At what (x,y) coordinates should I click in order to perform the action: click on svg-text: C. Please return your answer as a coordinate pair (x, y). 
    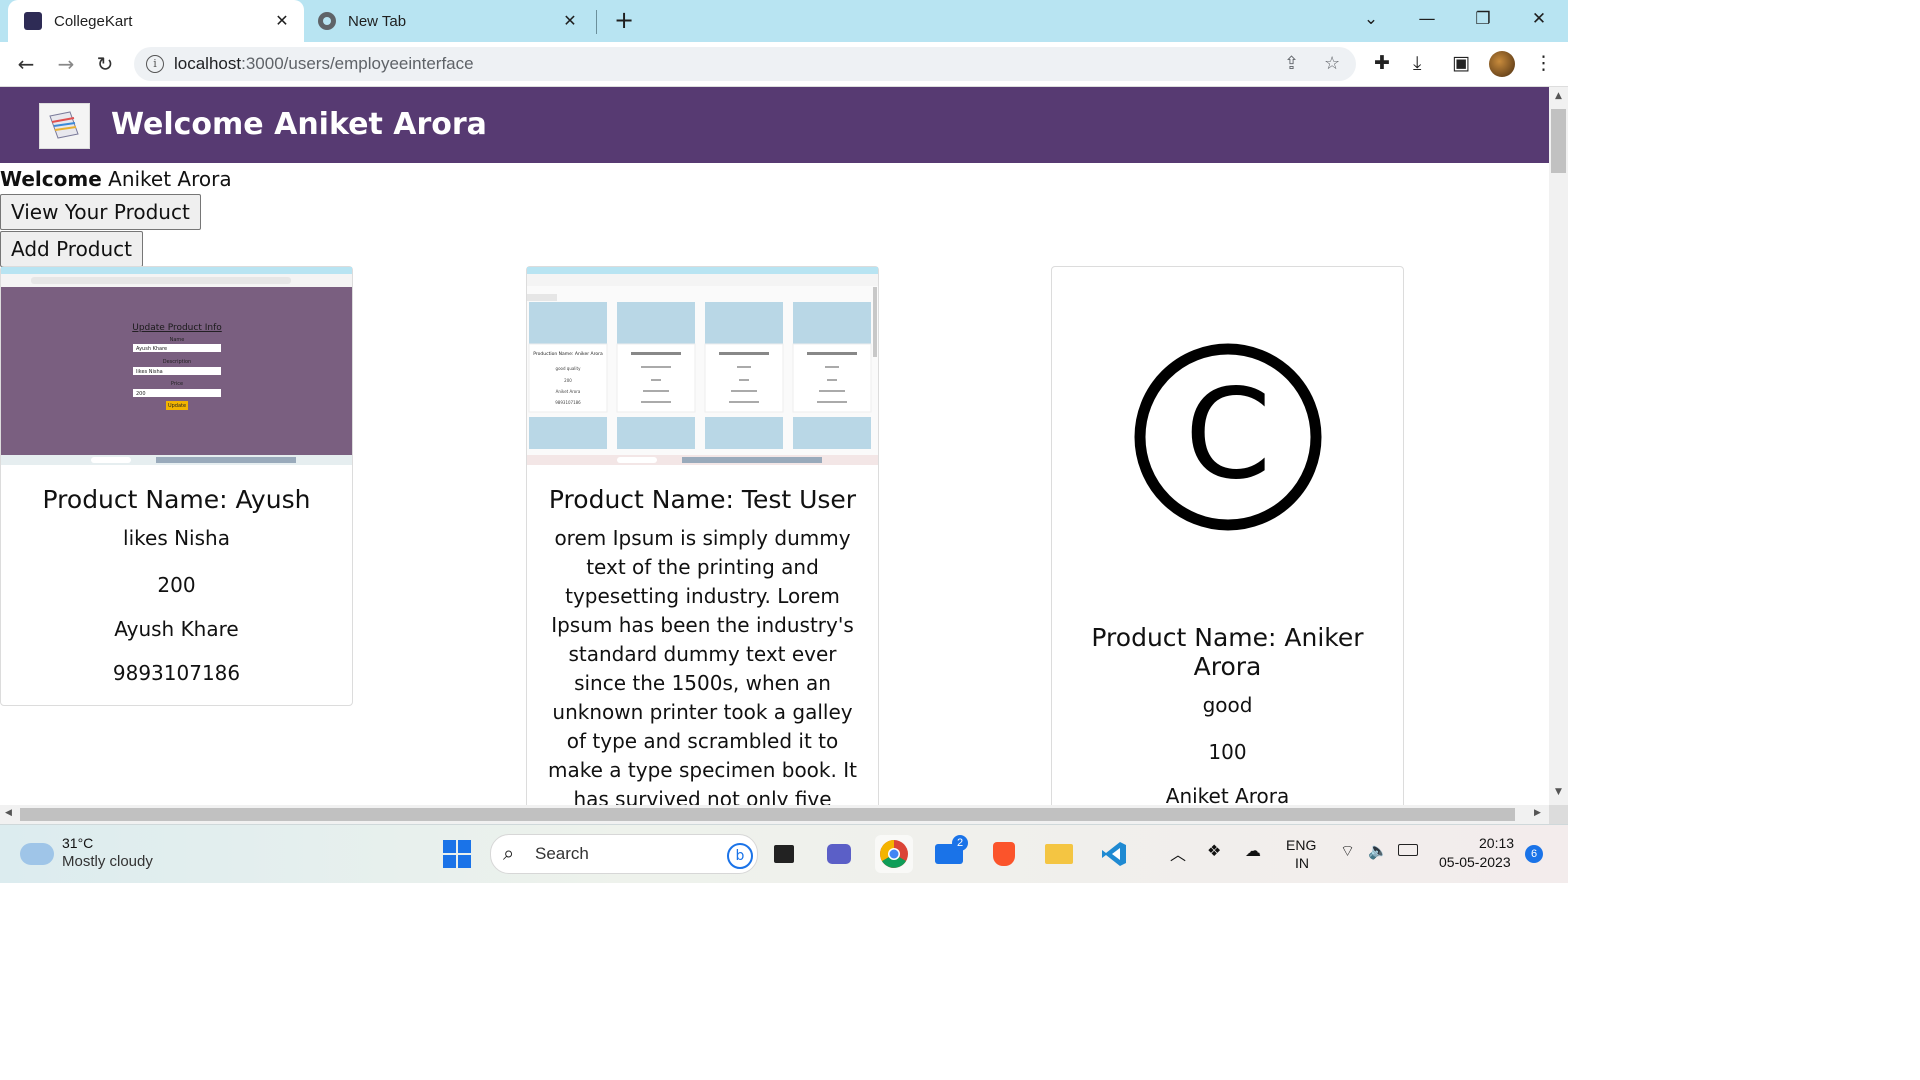
    Looking at the image, I should click on (1228, 435).